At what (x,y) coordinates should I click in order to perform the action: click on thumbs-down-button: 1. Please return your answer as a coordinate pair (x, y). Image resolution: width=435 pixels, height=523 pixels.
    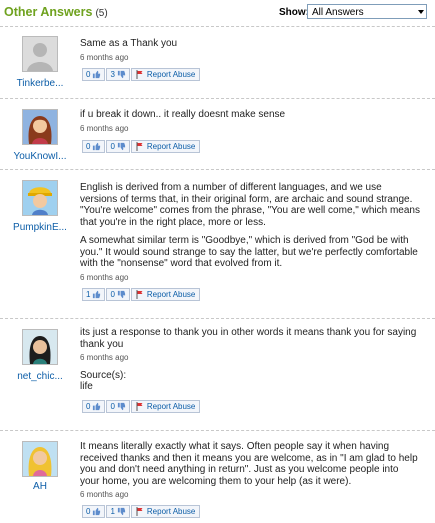
    Looking at the image, I should click on (118, 511).